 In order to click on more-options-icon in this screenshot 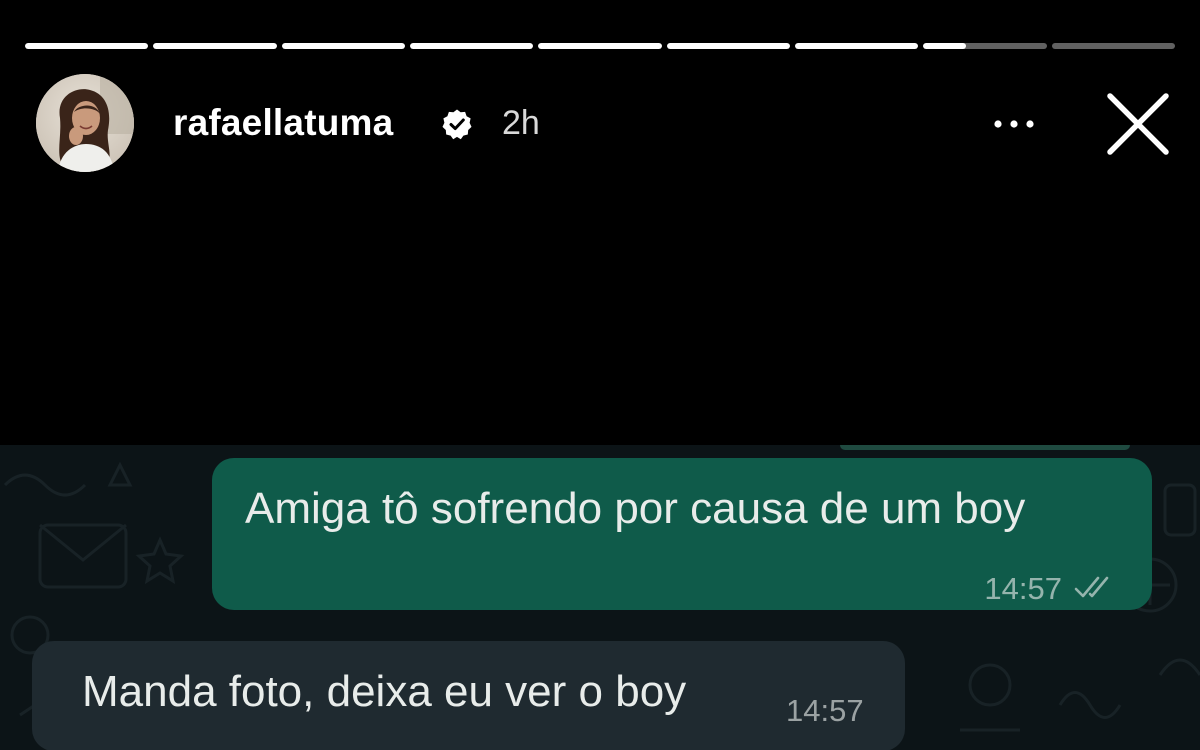, I will do `click(1014, 124)`.